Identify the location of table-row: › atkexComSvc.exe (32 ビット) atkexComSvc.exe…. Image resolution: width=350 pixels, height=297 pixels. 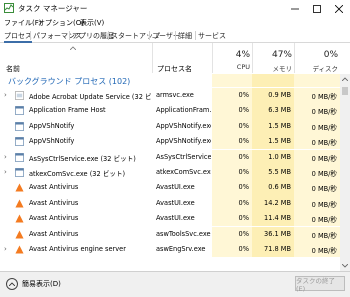
(170, 173).